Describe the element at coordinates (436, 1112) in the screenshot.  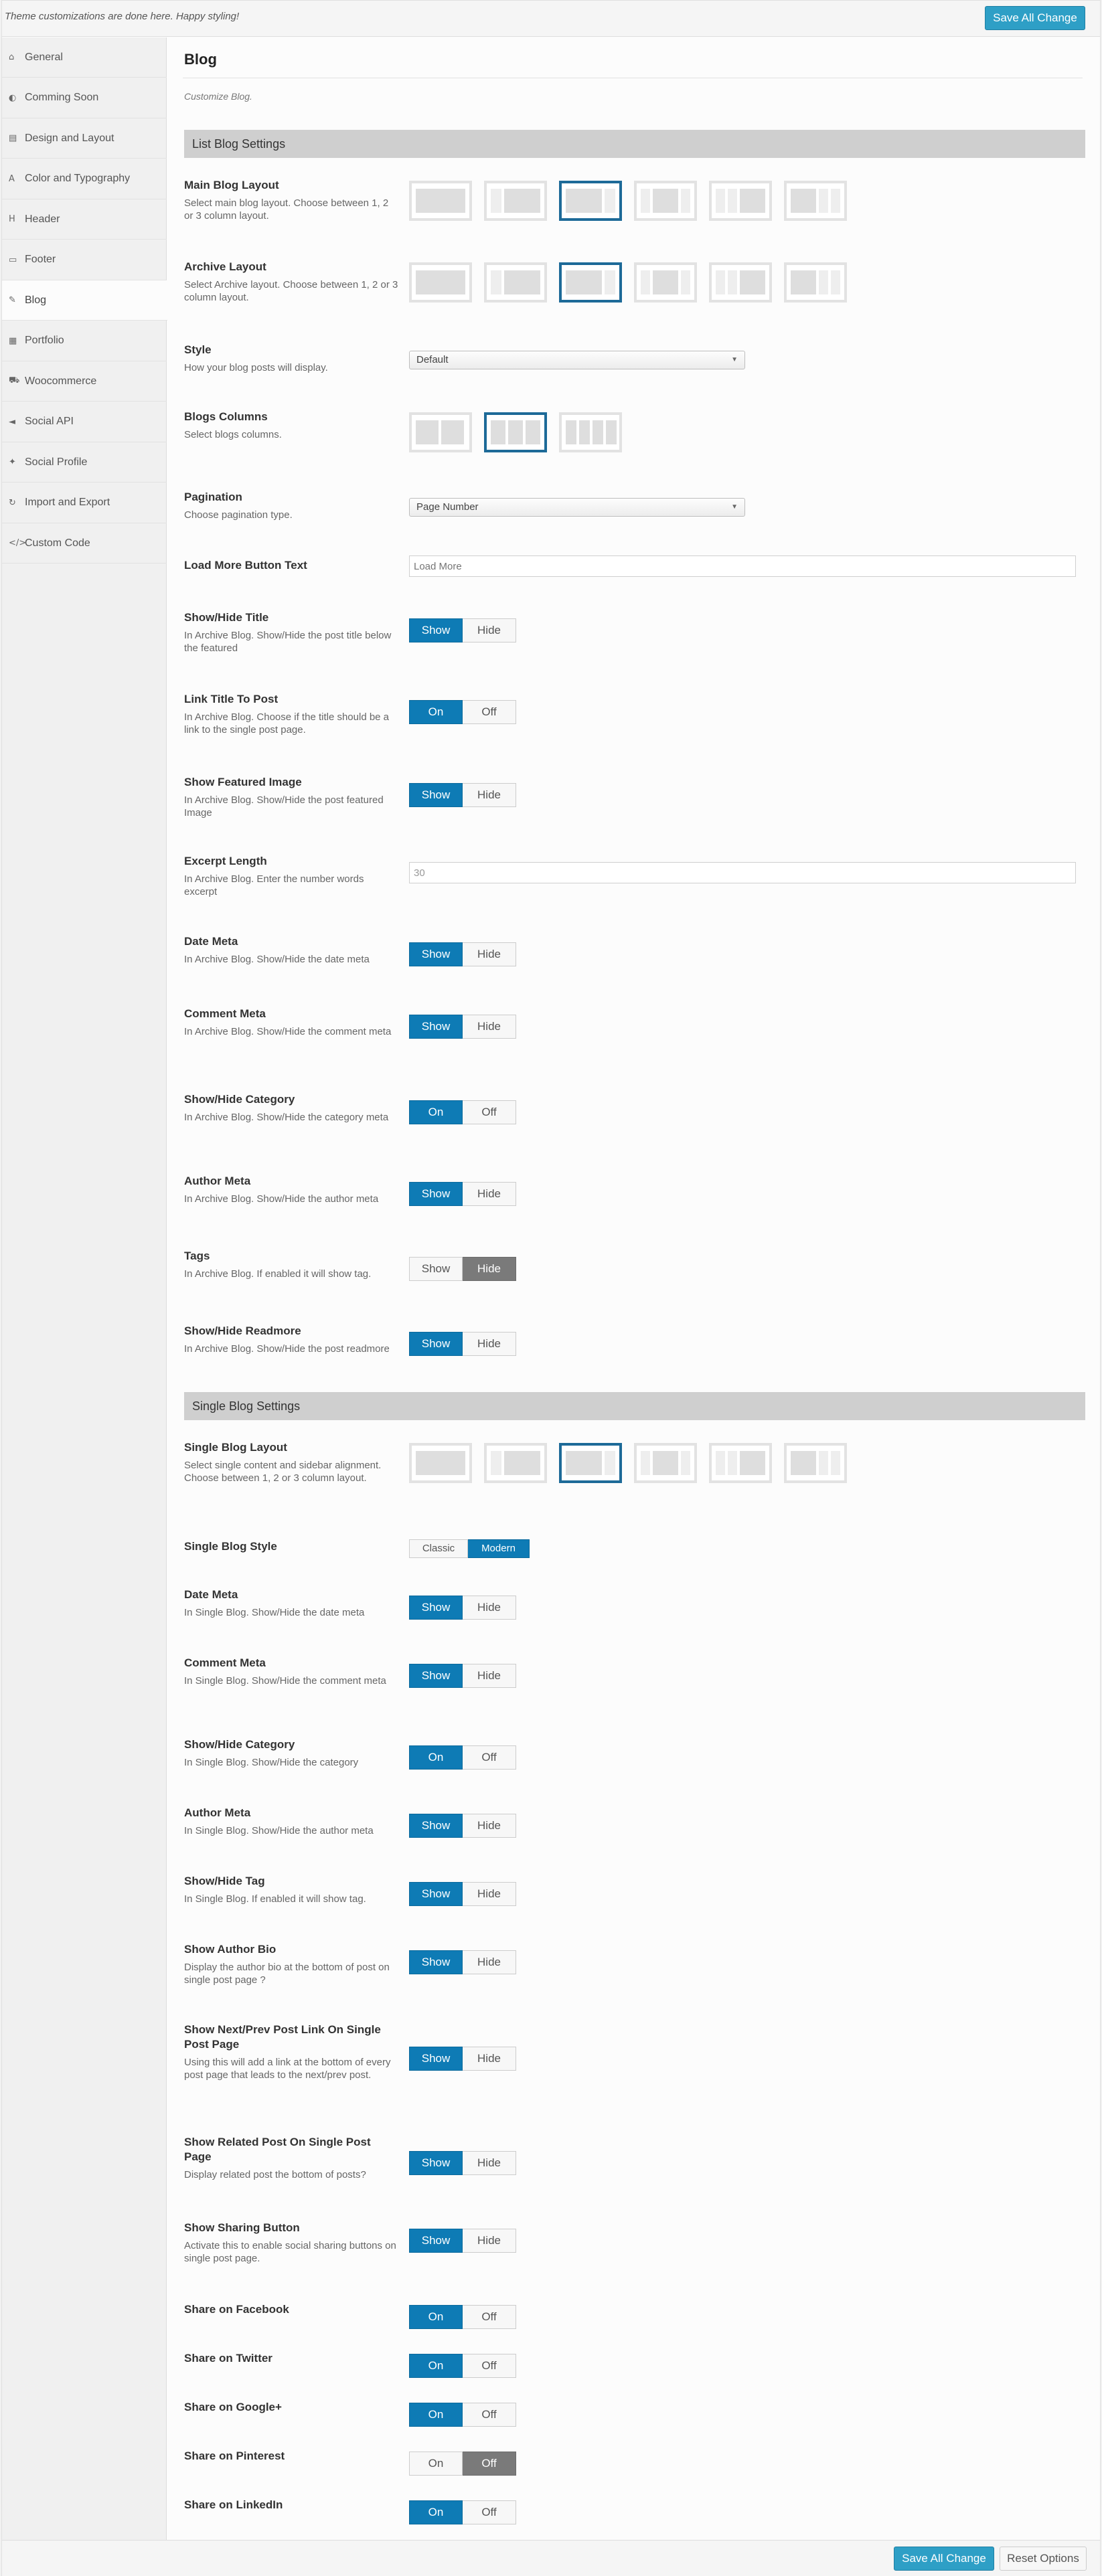
I see `list-category-on-button: On` at that location.